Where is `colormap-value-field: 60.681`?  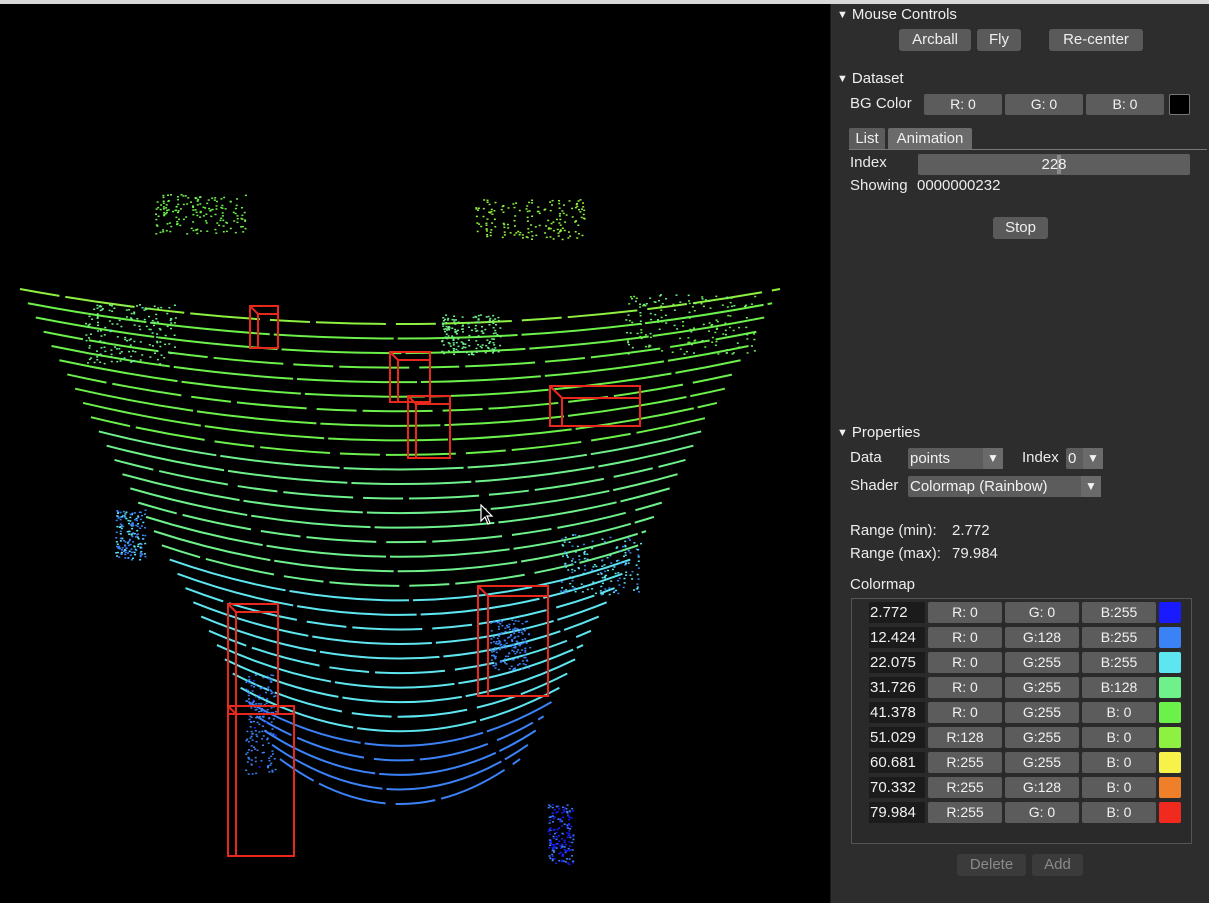 colormap-value-field: 60.681 is located at coordinates (897, 762).